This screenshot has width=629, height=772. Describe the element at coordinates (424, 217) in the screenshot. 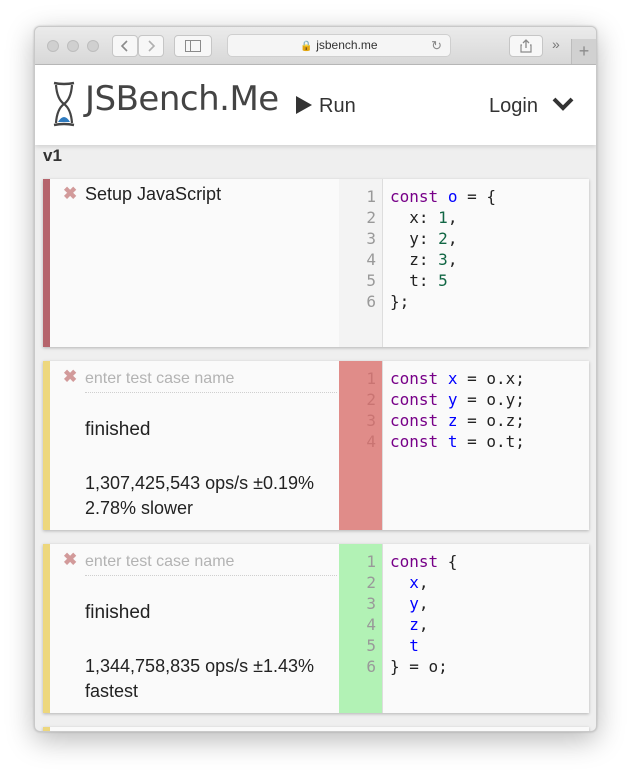

I see `code-line: x: 1,` at that location.